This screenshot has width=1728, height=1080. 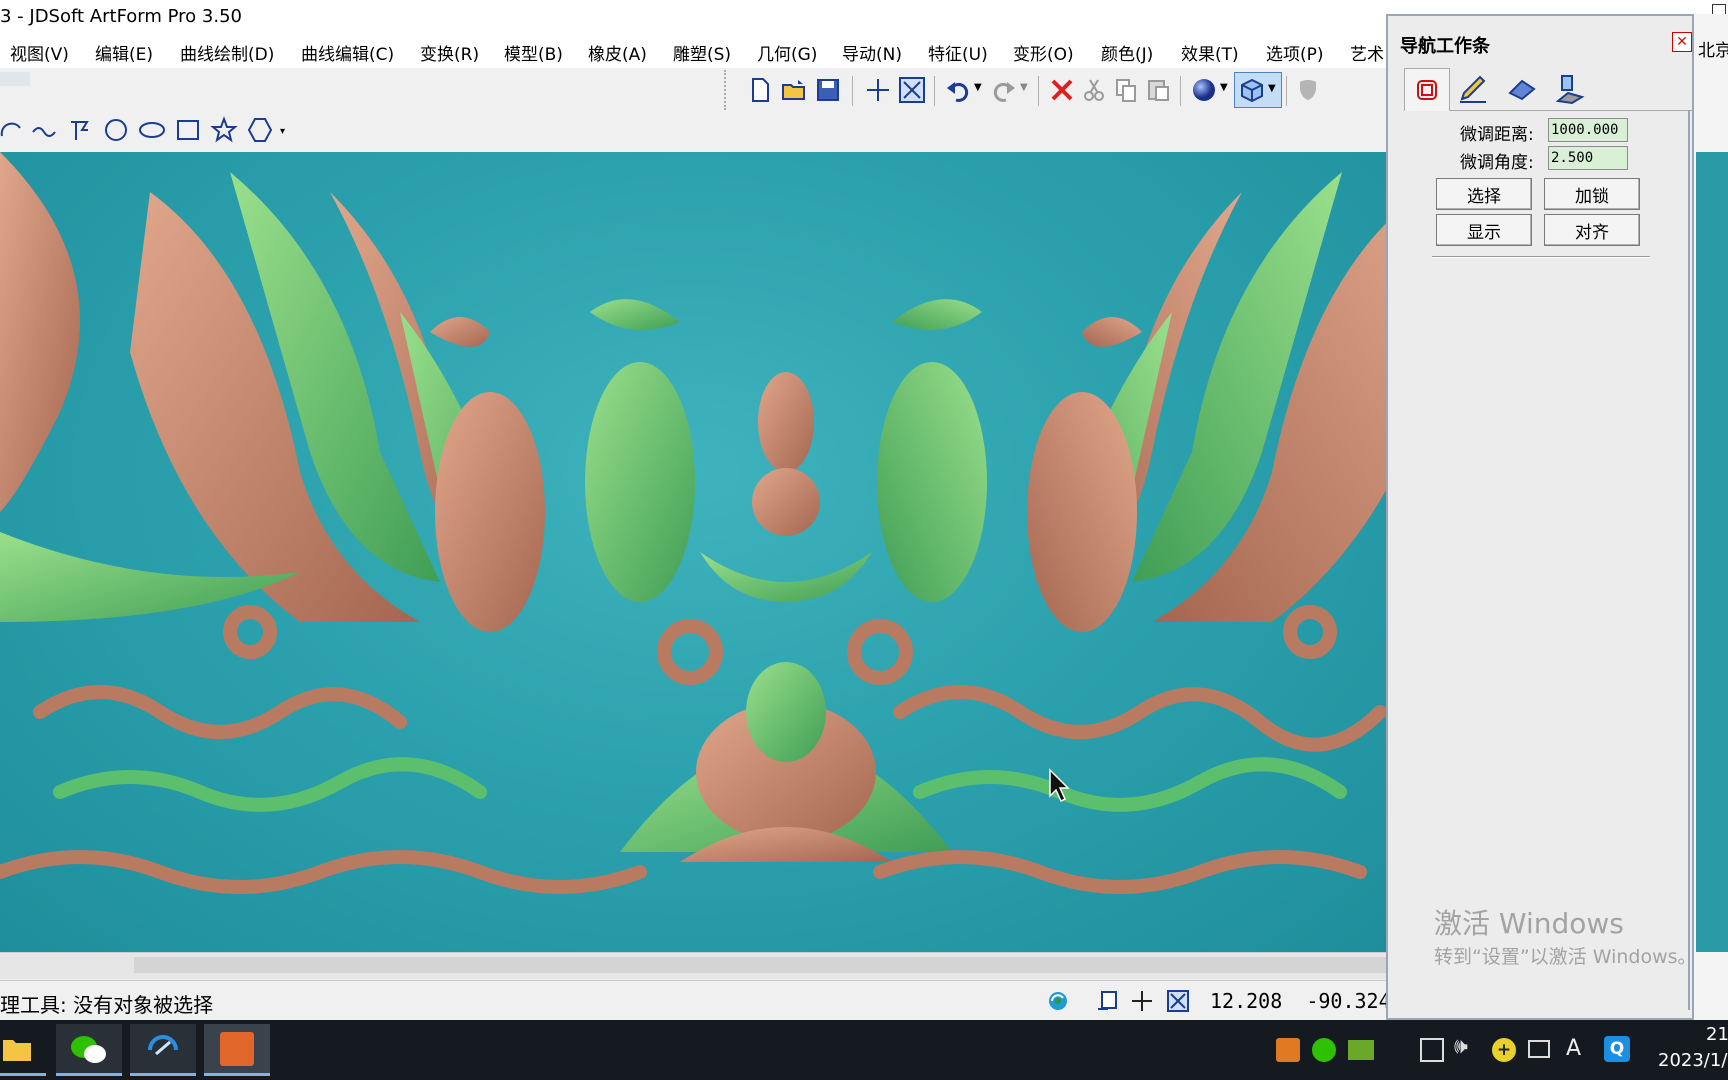 I want to click on tray-security-icon, so click(x=1432, y=1050).